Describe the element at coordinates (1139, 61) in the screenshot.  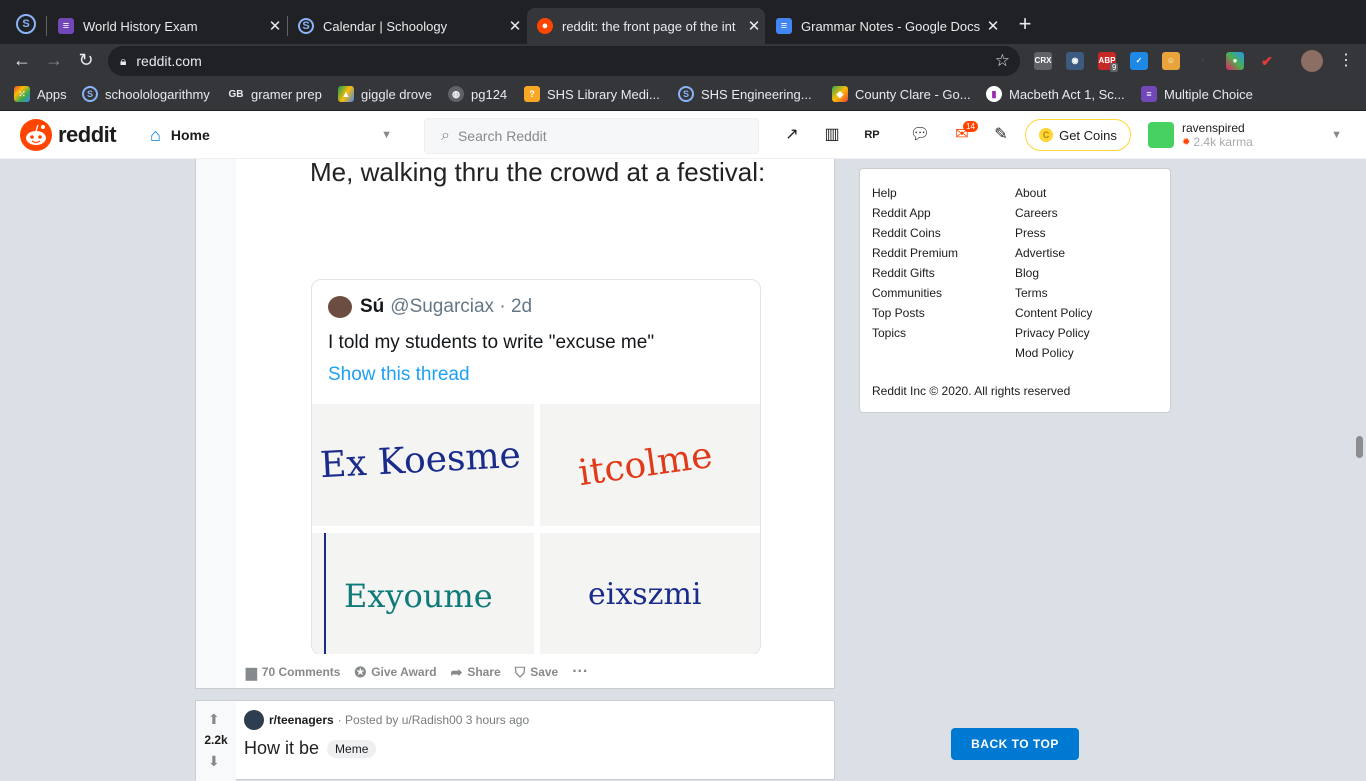
I see `checkmark-extension-icon: ✓` at that location.